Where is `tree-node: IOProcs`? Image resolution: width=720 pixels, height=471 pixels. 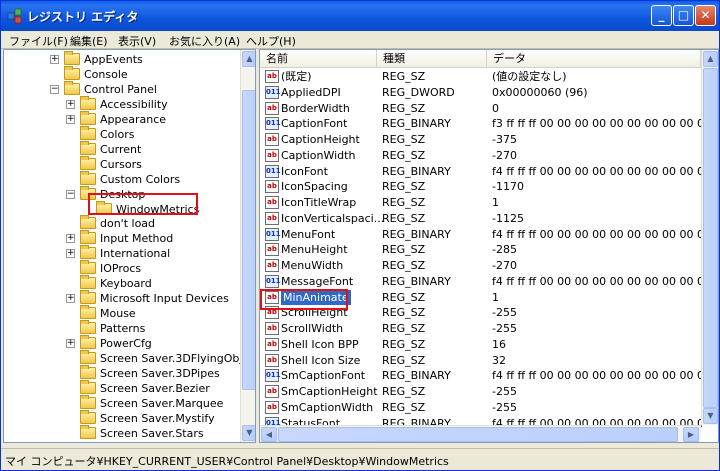
tree-node: IOProcs is located at coordinates (122, 268).